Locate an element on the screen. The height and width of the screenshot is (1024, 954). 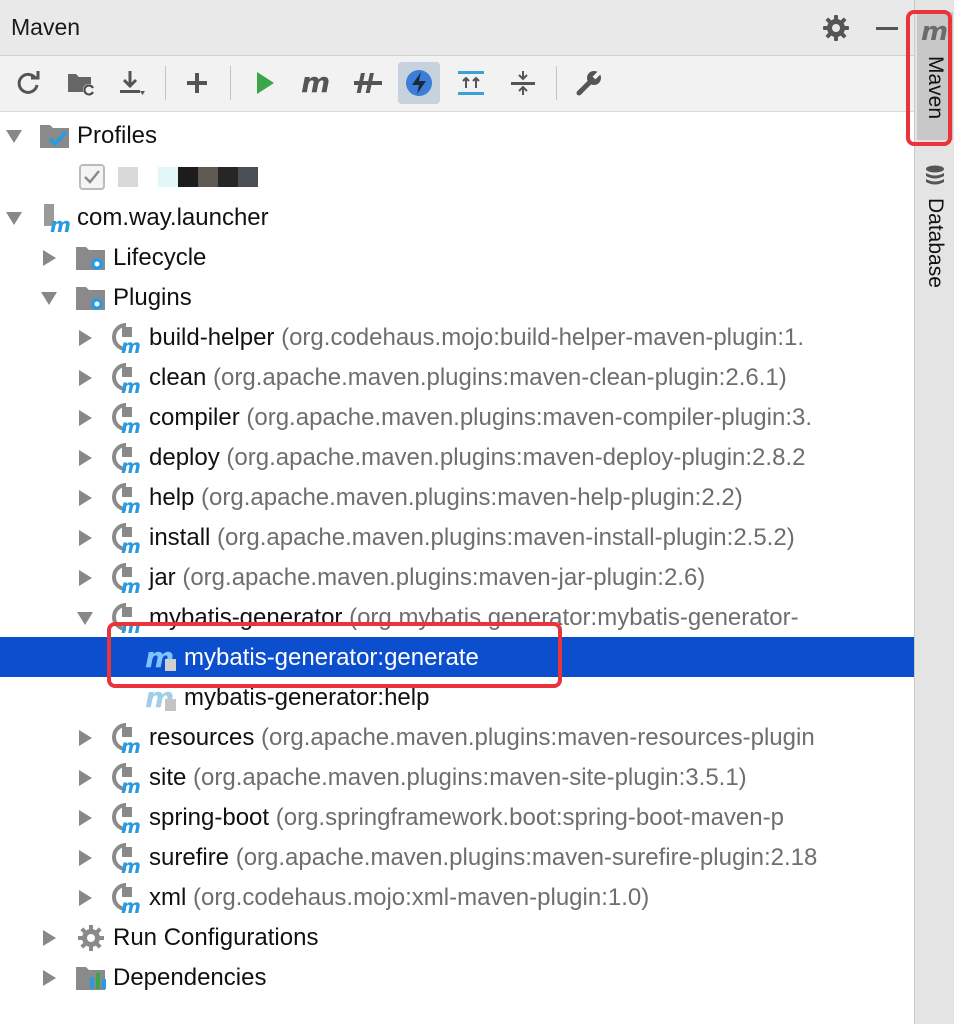
skip-tests-icon is located at coordinates (419, 83).